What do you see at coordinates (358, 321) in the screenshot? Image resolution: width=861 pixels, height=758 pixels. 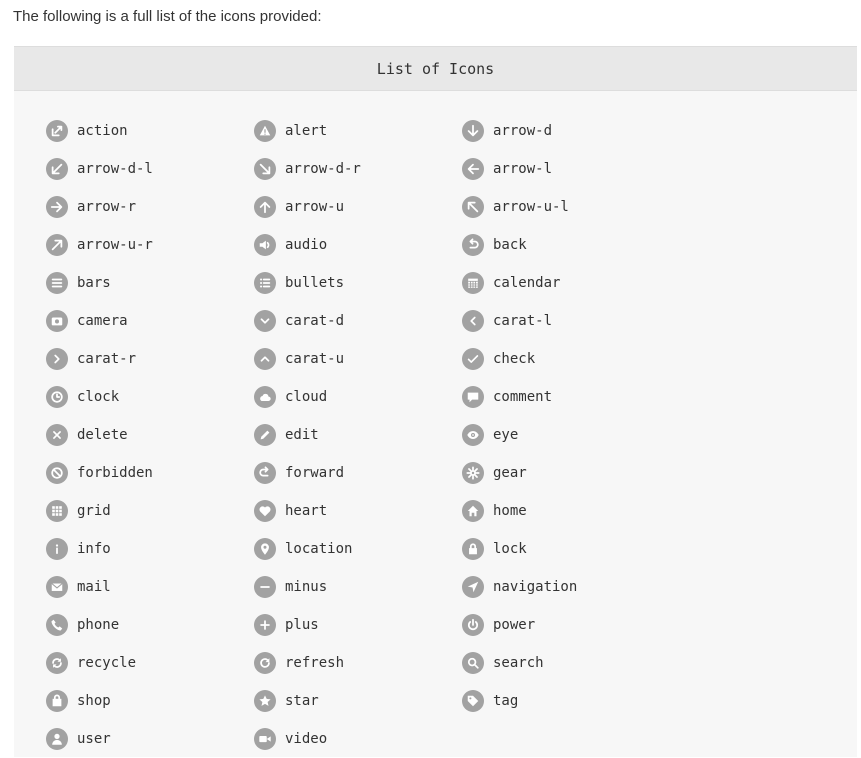 I see `icon-list-item: carat-d` at bounding box center [358, 321].